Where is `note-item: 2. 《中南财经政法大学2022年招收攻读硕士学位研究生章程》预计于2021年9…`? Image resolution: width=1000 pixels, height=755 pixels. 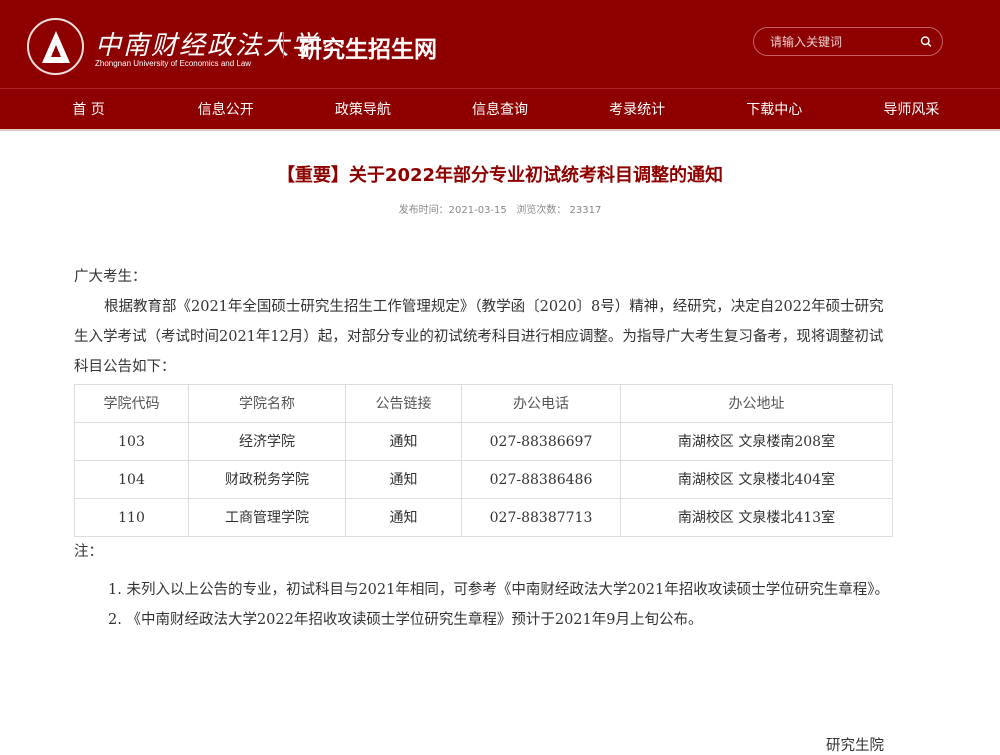
note-item: 2. 《中南财经政法大学2022年招收攻读硕士学位研究生章程》预计于2021年9… is located at coordinates (405, 620).